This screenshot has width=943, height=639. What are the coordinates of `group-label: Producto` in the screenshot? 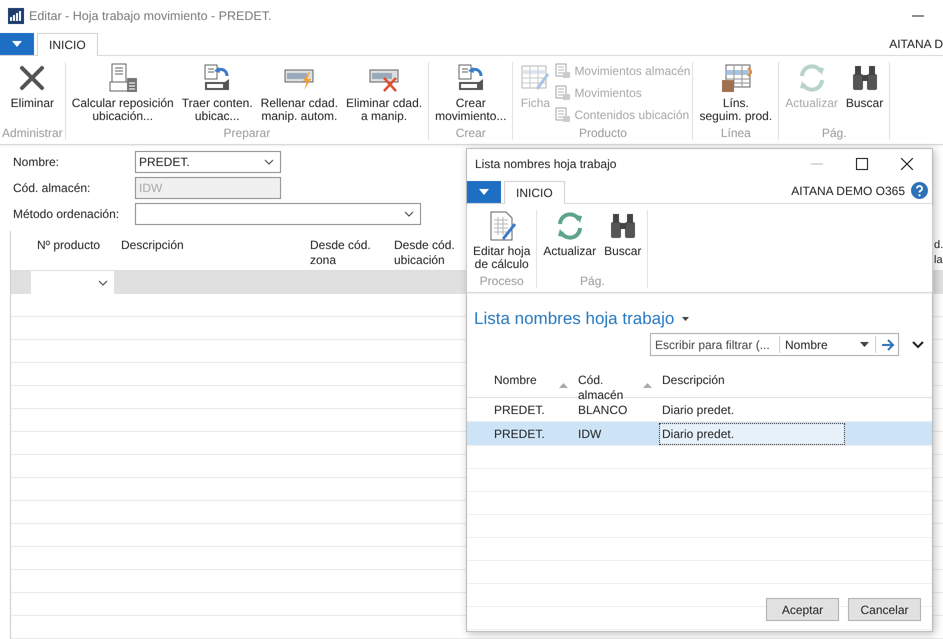 It's located at (602, 133).